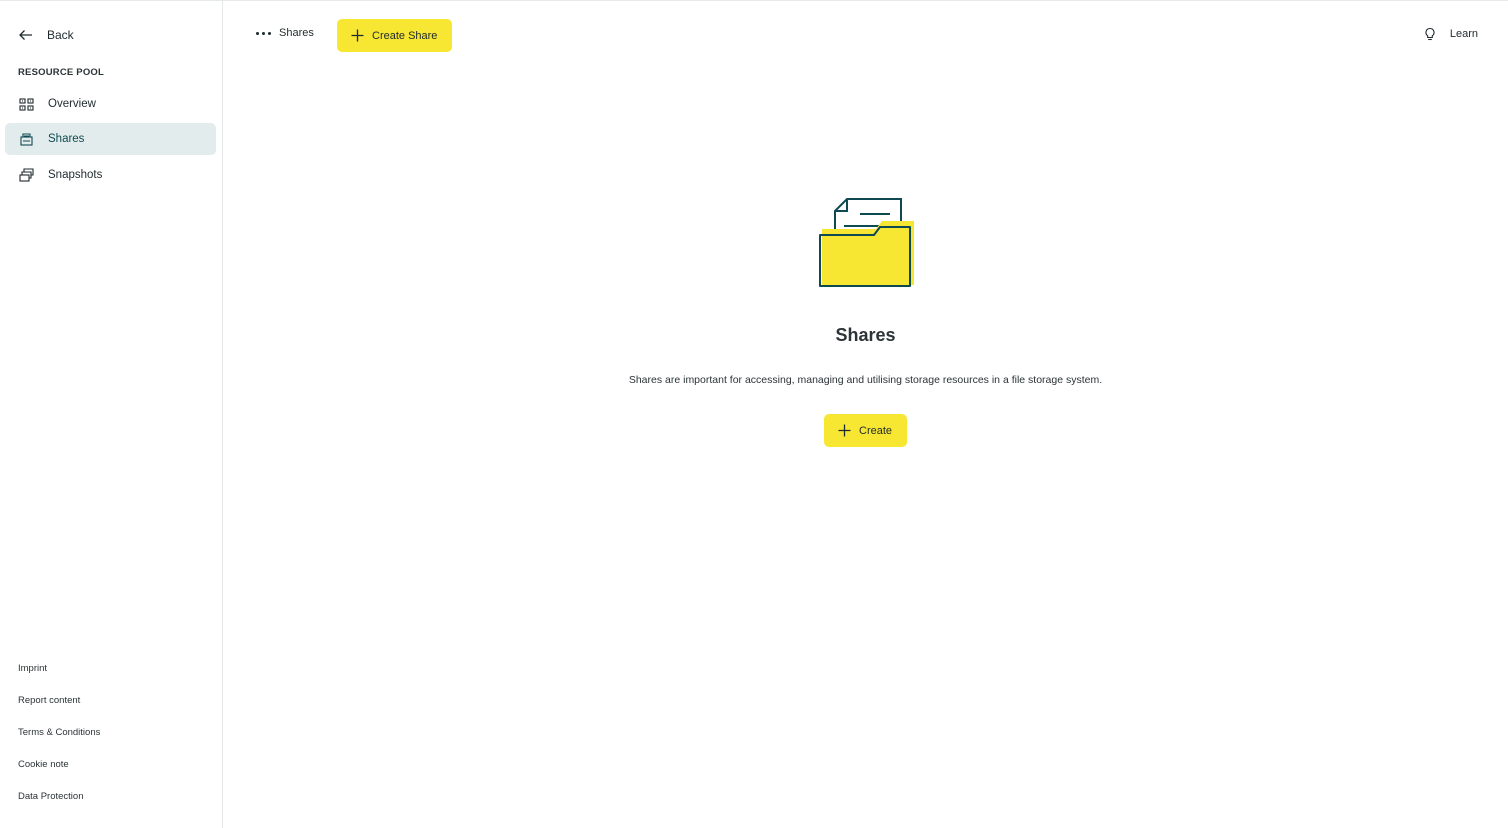 The image size is (1508, 828). Describe the element at coordinates (865, 35) in the screenshot. I see `top-bar: Shares Create Share Learn` at that location.